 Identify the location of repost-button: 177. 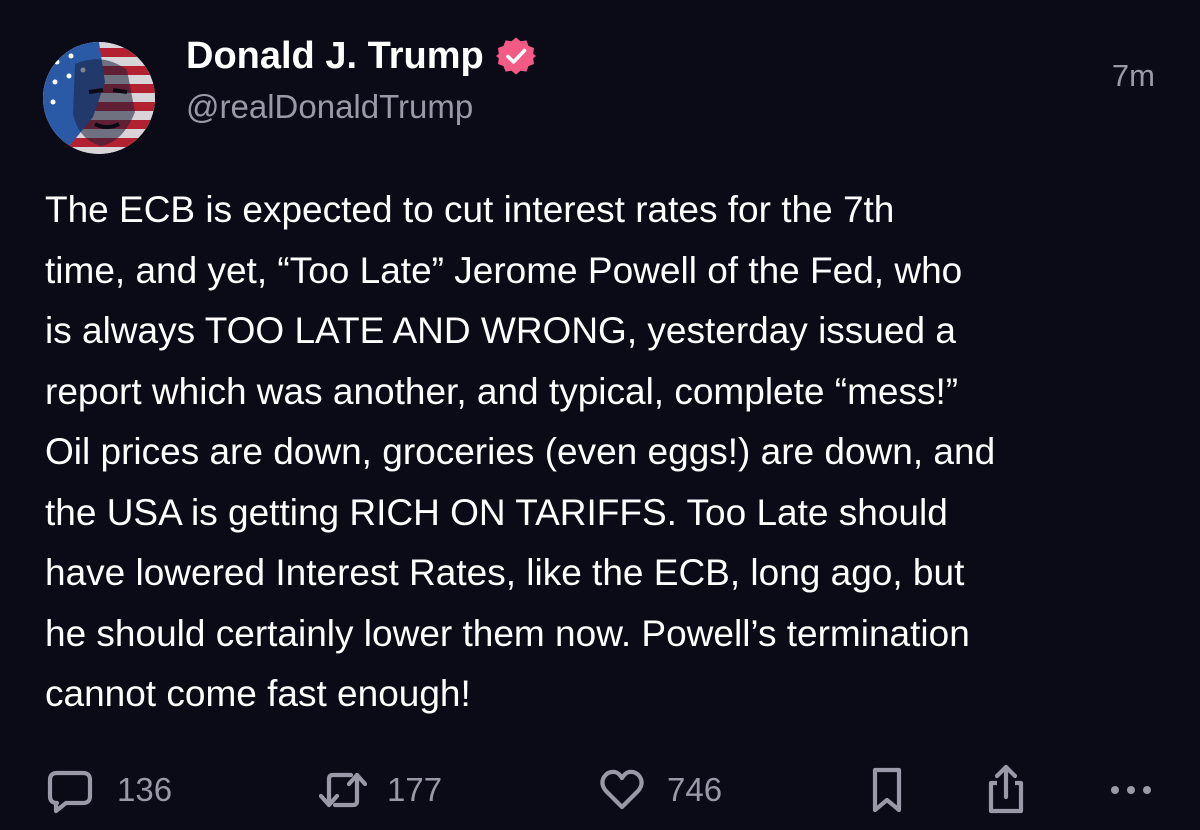
(378, 790).